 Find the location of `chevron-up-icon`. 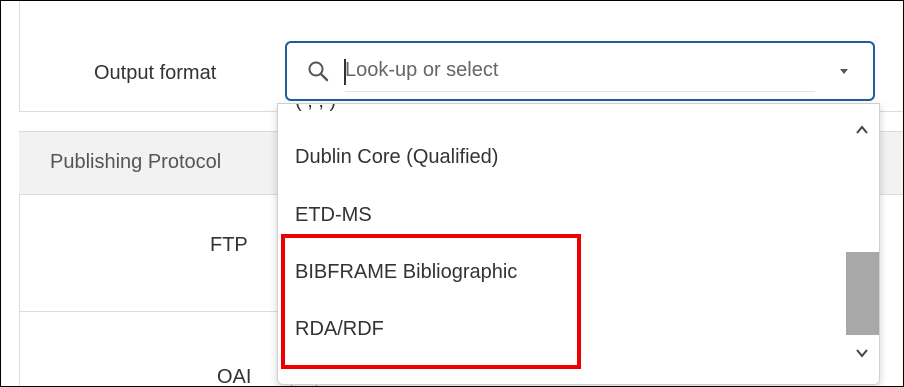

chevron-up-icon is located at coordinates (862, 128).